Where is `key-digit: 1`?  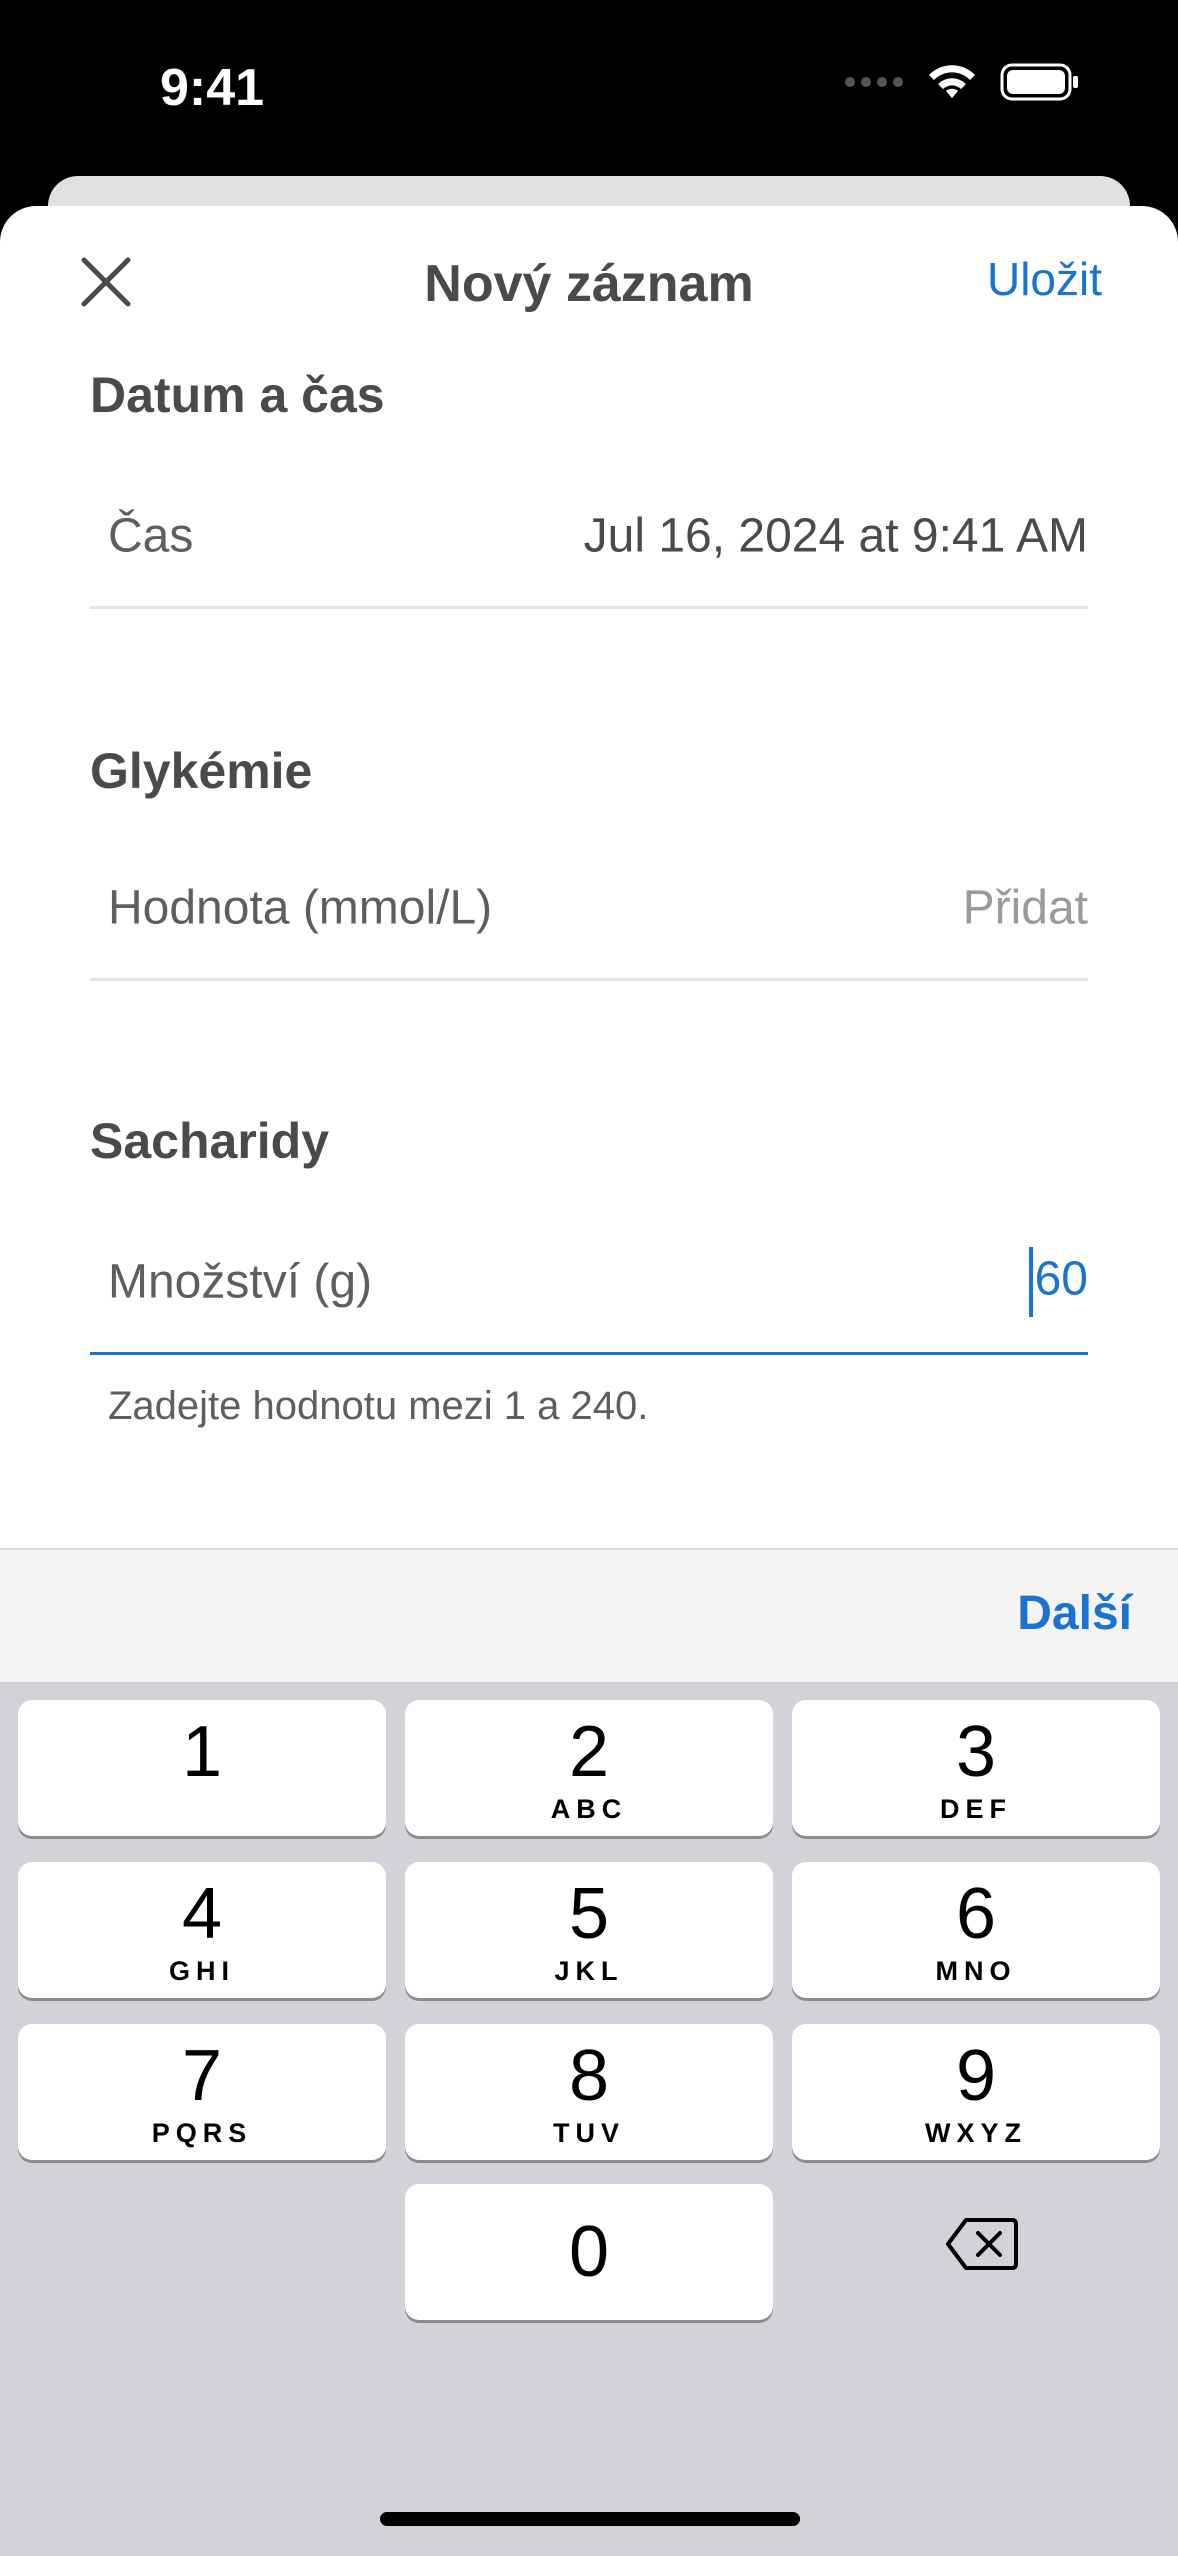
key-digit: 1 is located at coordinates (202, 1752).